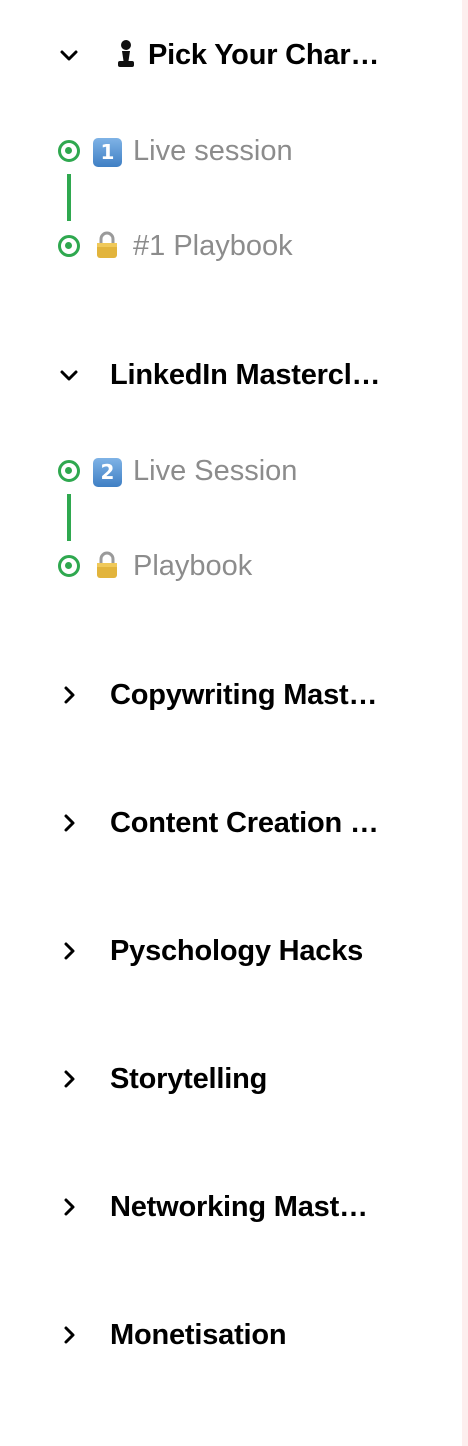 This screenshot has width=468, height=1446. What do you see at coordinates (126, 54) in the screenshot?
I see `chess-pawn-icon` at bounding box center [126, 54].